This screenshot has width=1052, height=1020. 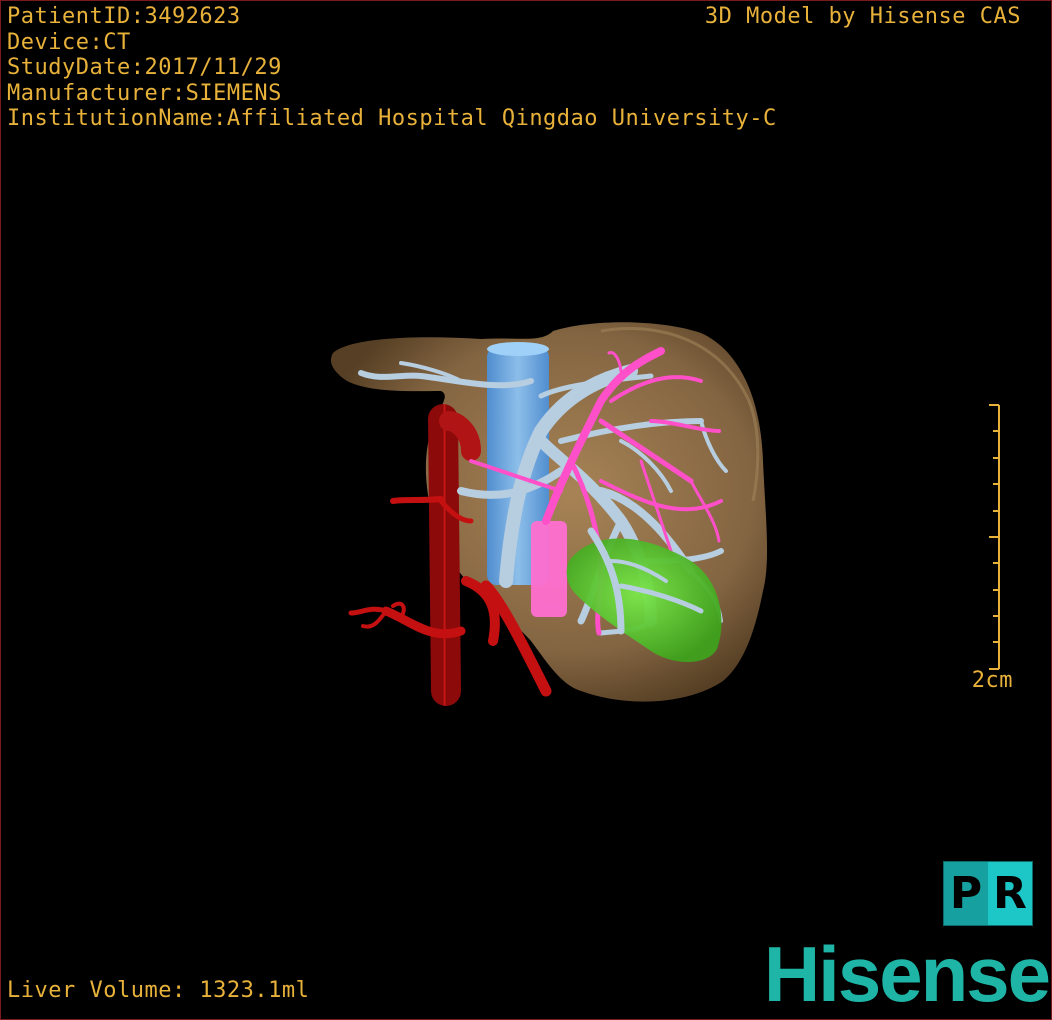 I want to click on manufacturer: Manufacturer:SIEMENS, so click(x=144, y=93).